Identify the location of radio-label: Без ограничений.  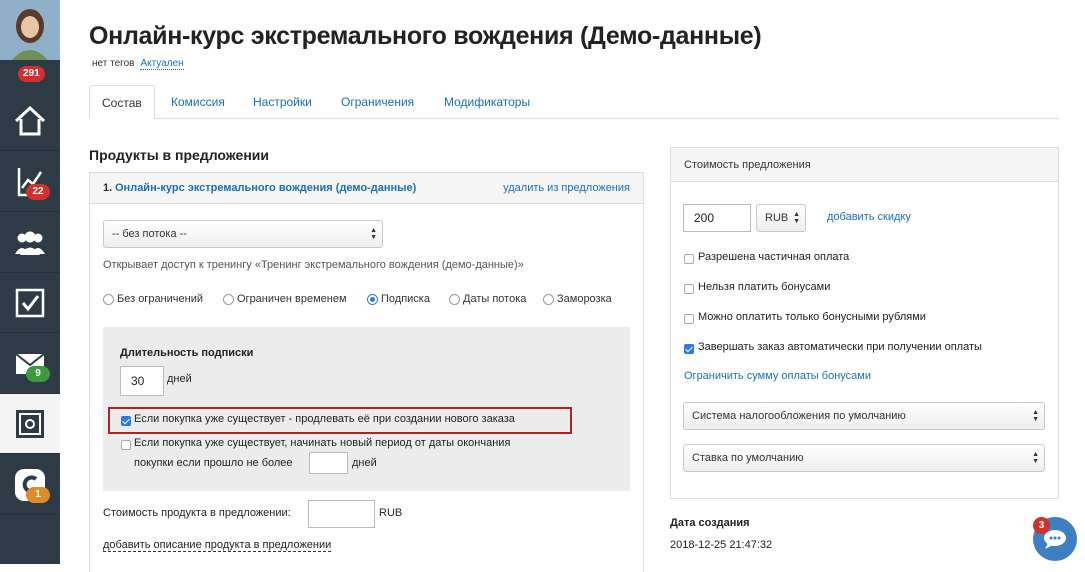
(160, 299).